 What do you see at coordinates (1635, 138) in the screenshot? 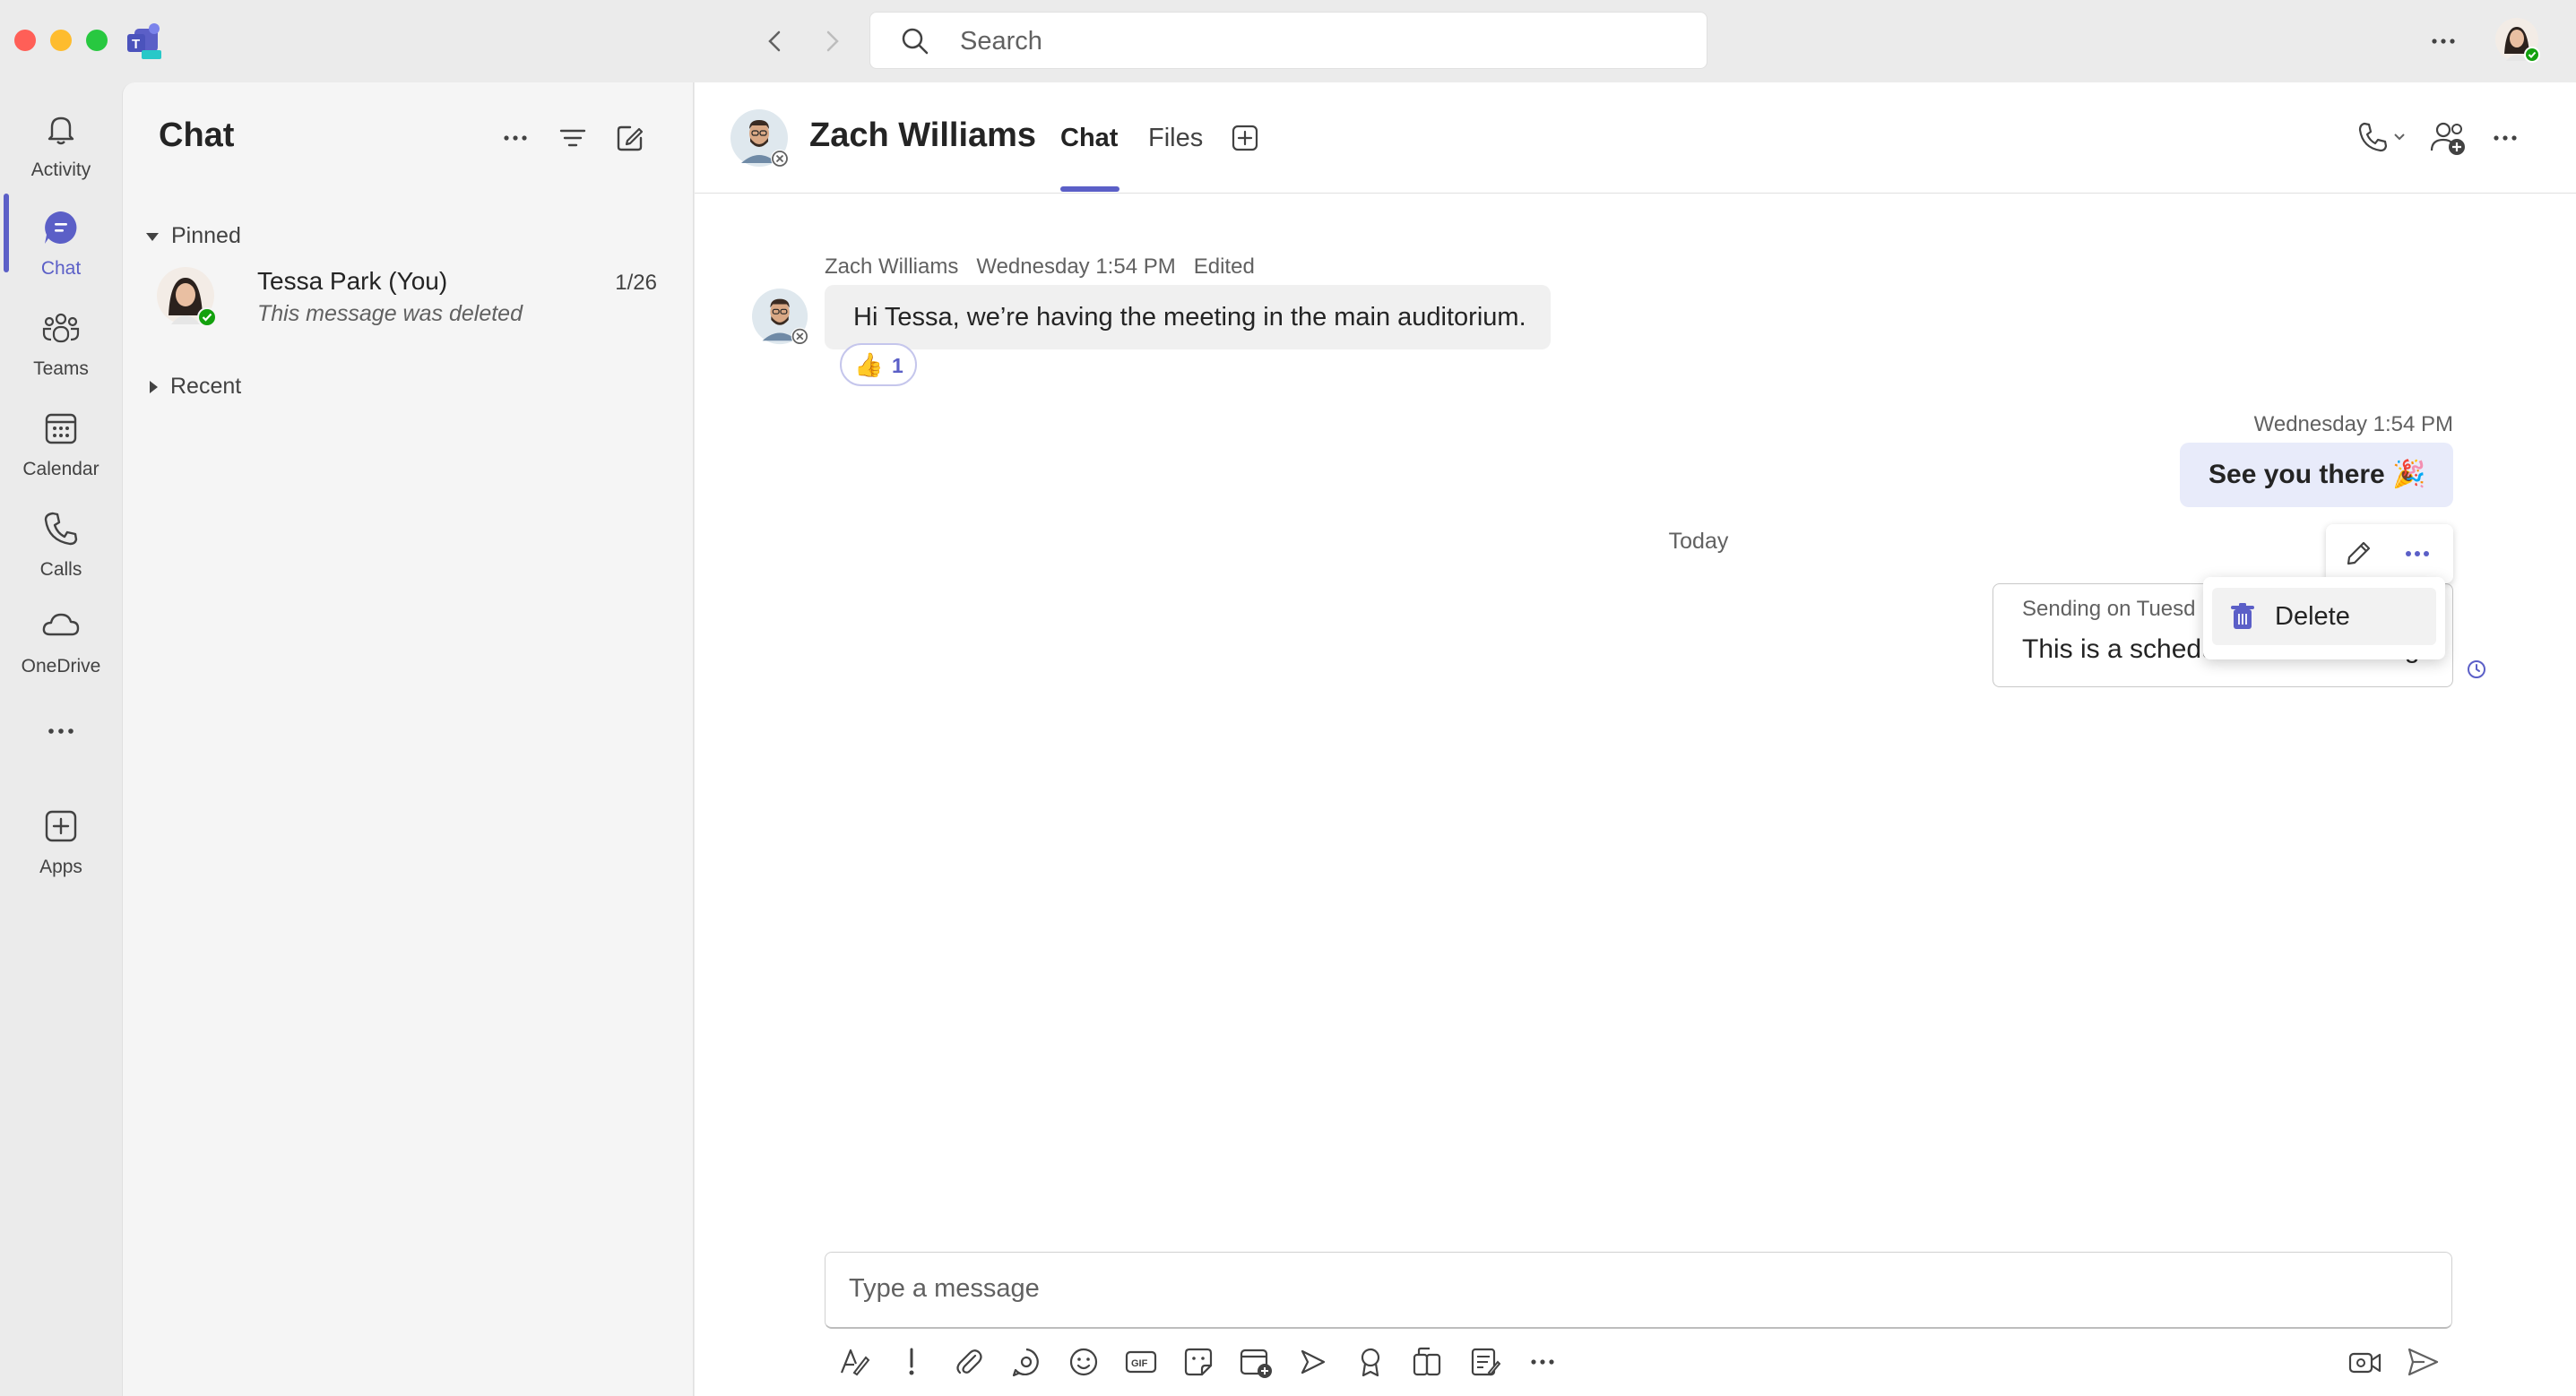
I see `conversation-header: Zach Williams Chat Files` at bounding box center [1635, 138].